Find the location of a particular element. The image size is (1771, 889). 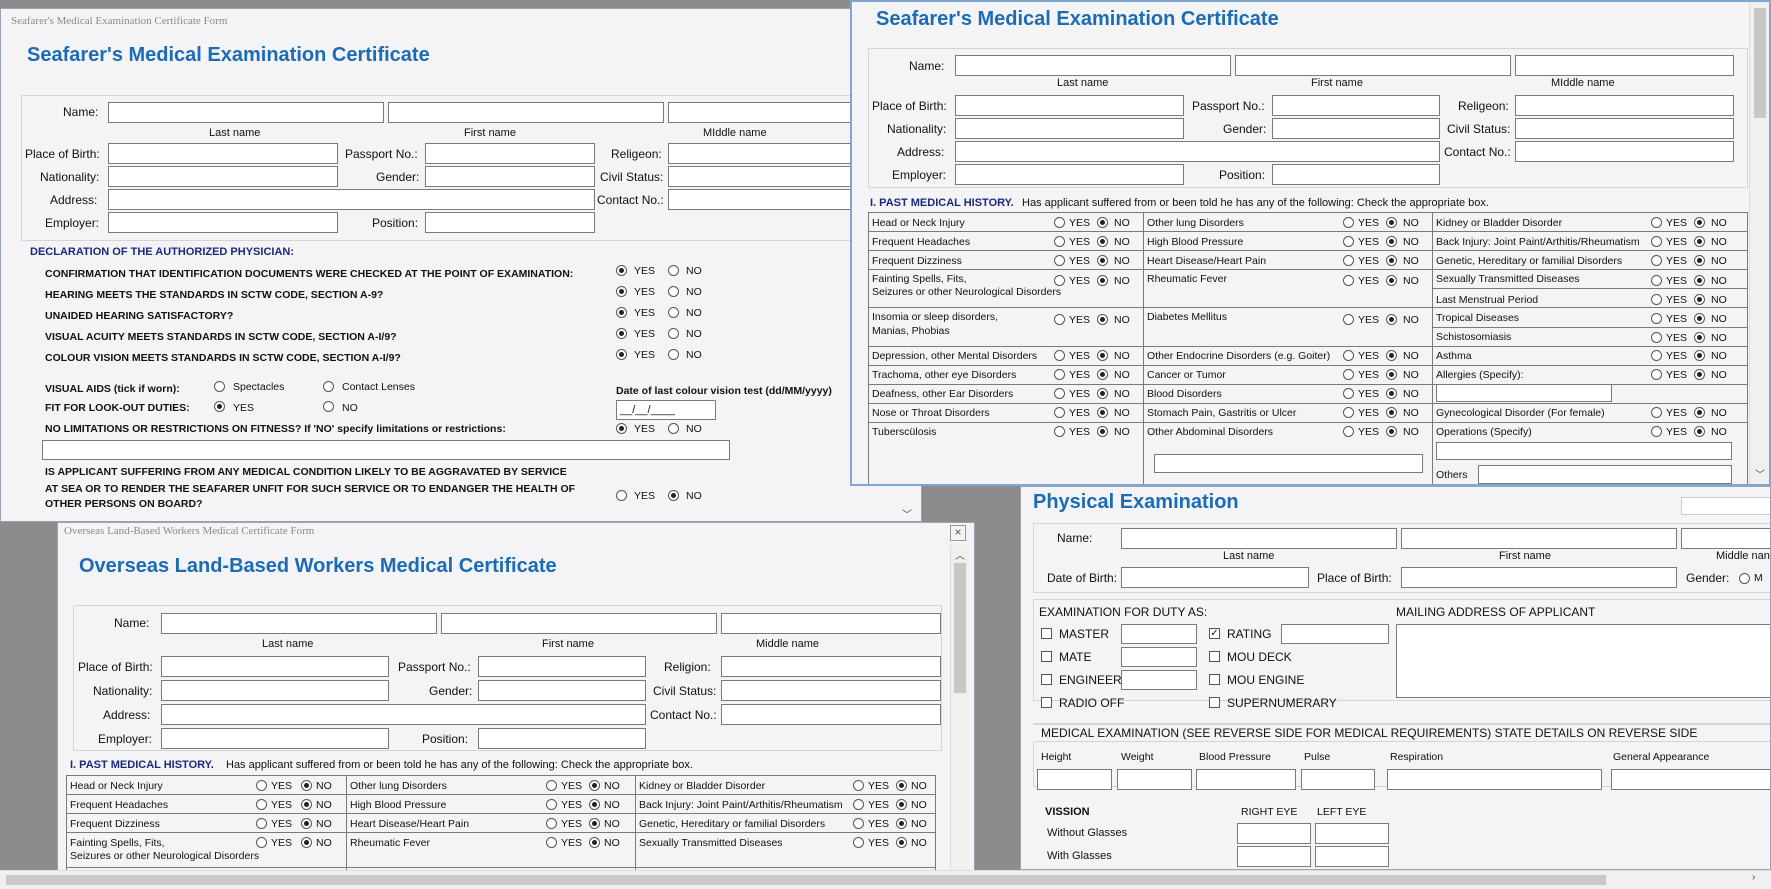

seafarer-2-scrollbar: ﹀ is located at coordinates (1759, 243).